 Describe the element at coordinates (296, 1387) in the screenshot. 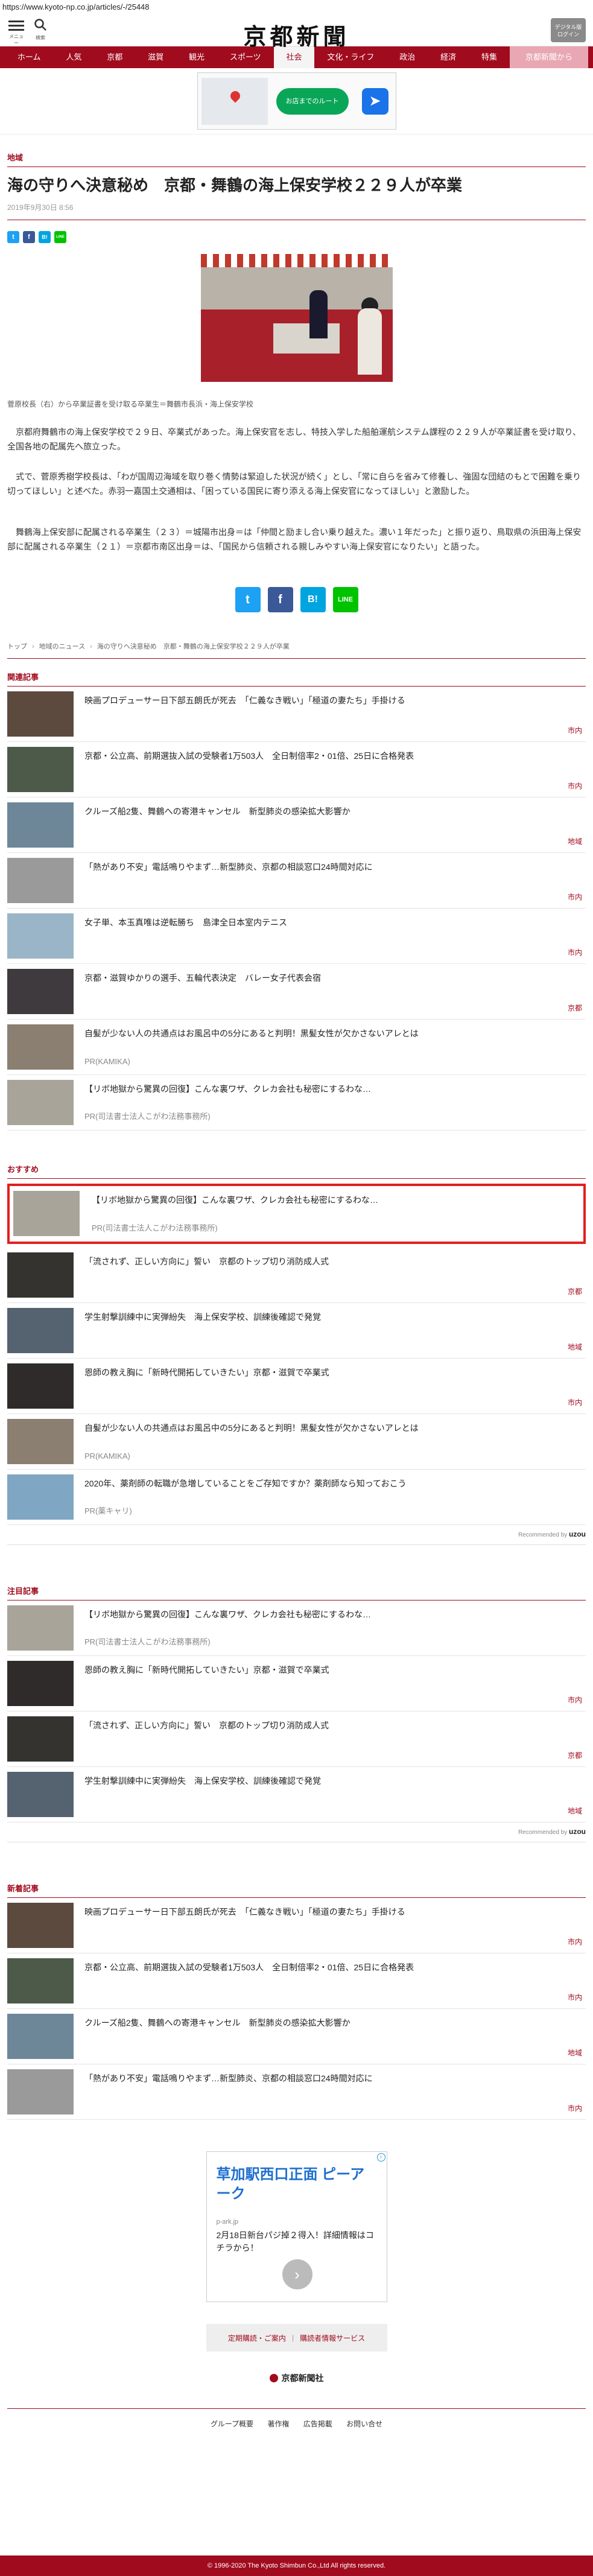

I see `list-item: 恩師の教え胸に「新時代開拓していきたい」京都・滋賀で卒業式市内` at that location.